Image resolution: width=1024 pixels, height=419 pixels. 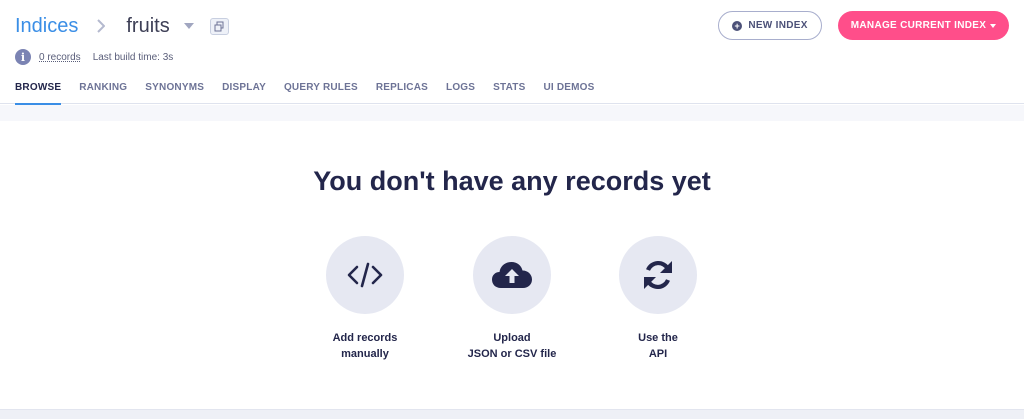 What do you see at coordinates (122, 26) in the screenshot?
I see `breadcrumb: Indices fruits` at bounding box center [122, 26].